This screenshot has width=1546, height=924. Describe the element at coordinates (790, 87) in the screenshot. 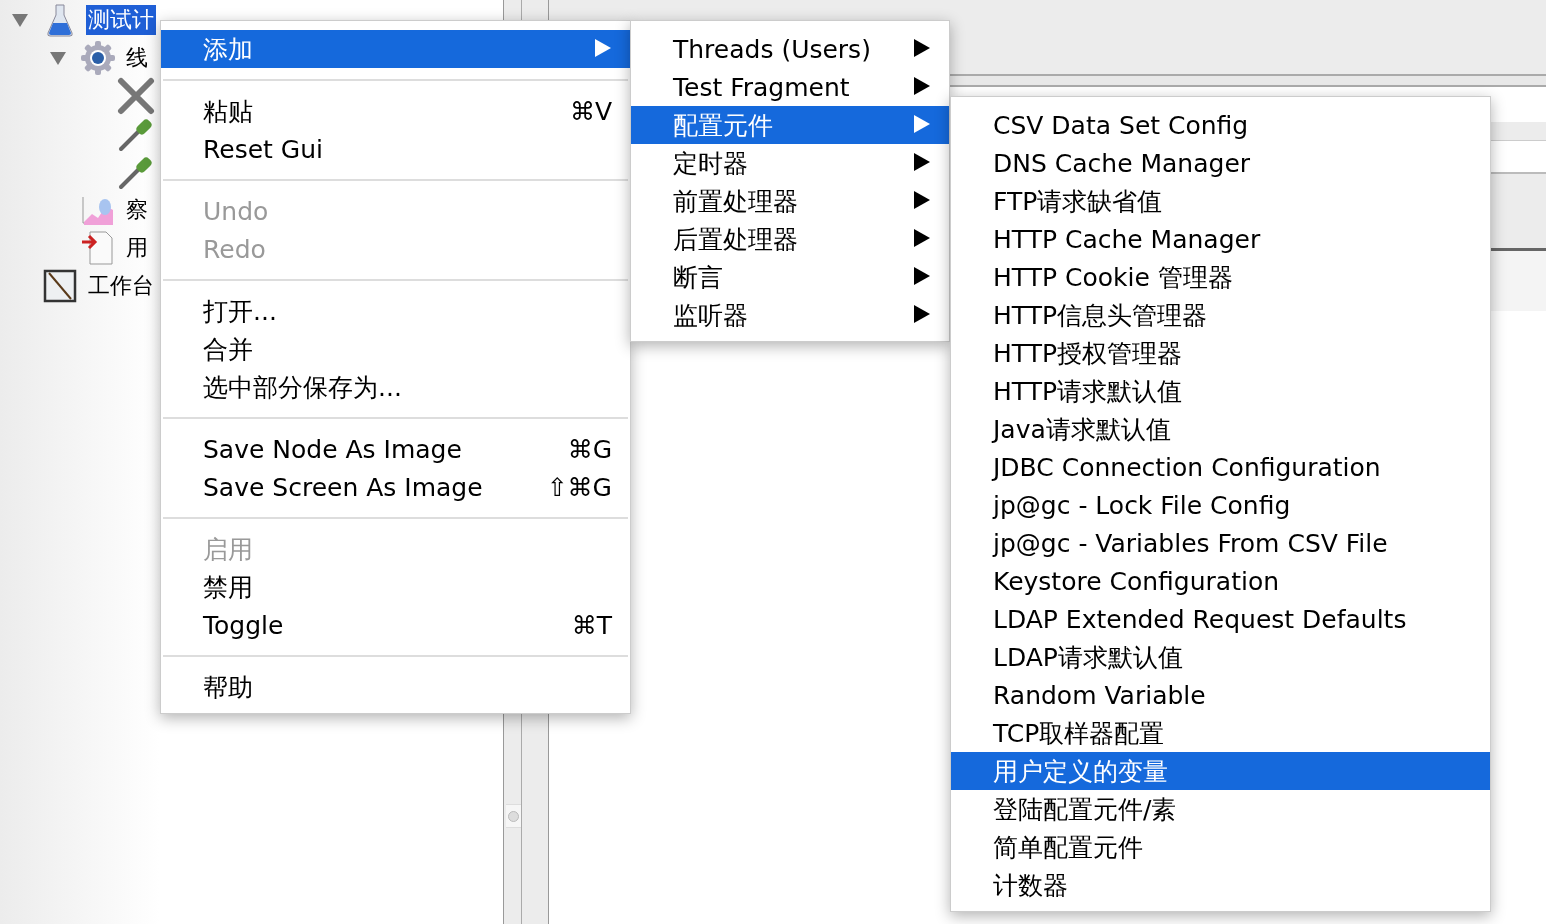

I see `menu-item: Test Fragment` at that location.